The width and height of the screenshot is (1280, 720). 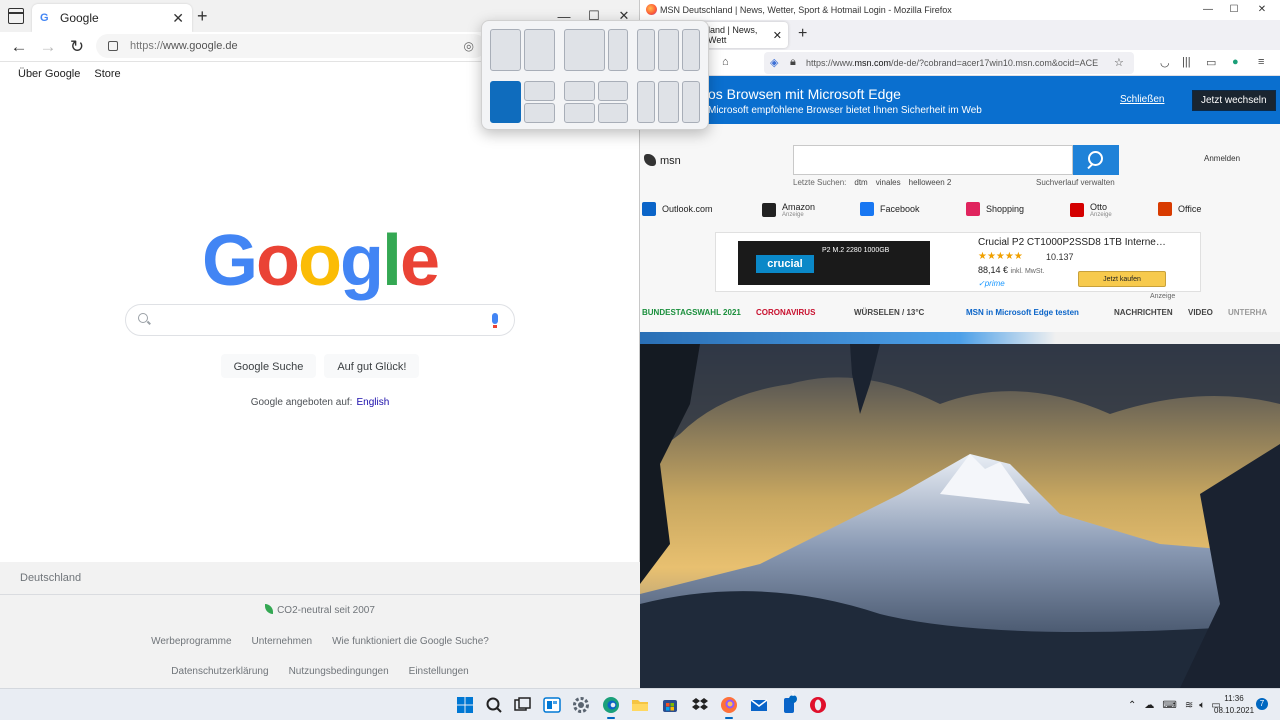 What do you see at coordinates (1096, 160) in the screenshot?
I see `msn-search-button` at bounding box center [1096, 160].